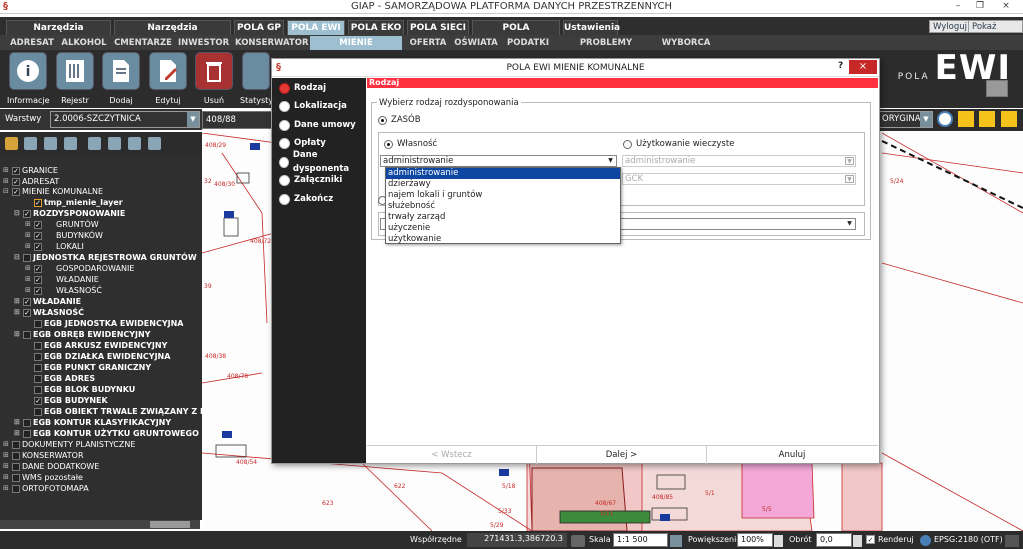  Describe the element at coordinates (100, 524) in the screenshot. I see `tree-scrollbar` at that location.